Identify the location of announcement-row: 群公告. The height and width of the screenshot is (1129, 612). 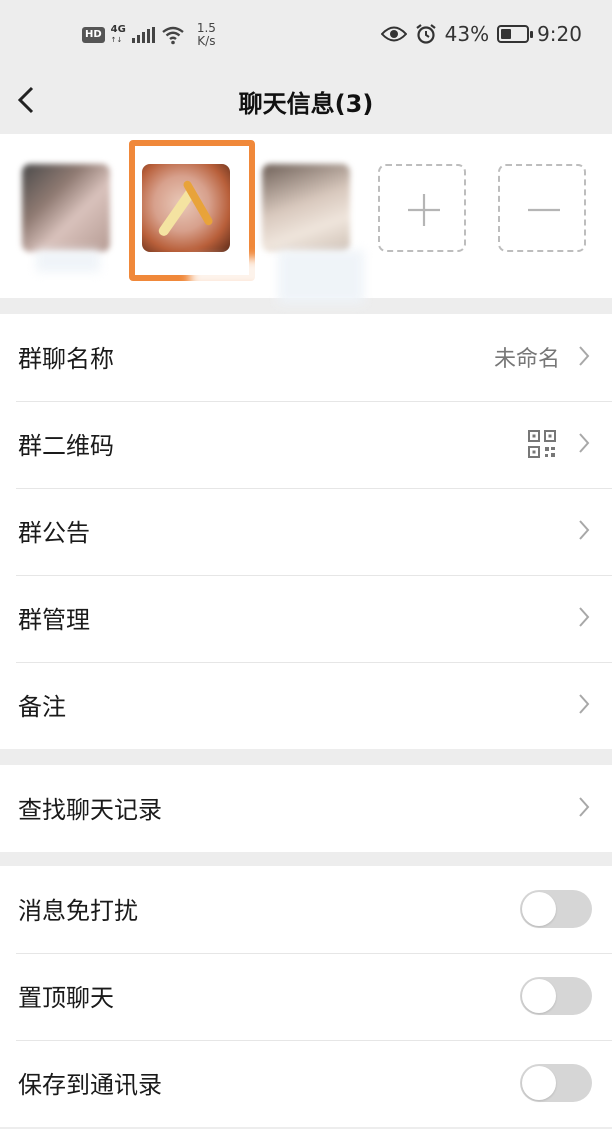
(306, 531).